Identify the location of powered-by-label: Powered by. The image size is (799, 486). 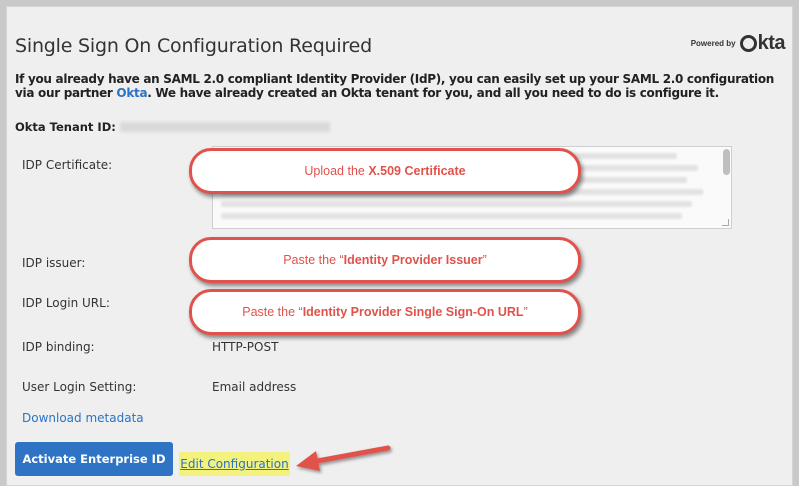
(713, 43).